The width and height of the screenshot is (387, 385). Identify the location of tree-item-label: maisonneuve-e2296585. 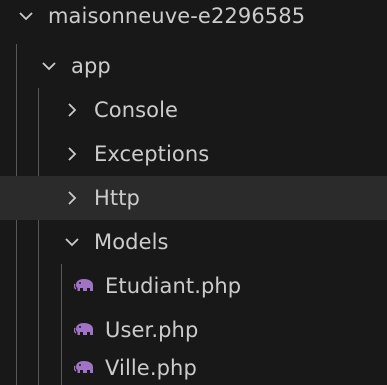
(177, 16).